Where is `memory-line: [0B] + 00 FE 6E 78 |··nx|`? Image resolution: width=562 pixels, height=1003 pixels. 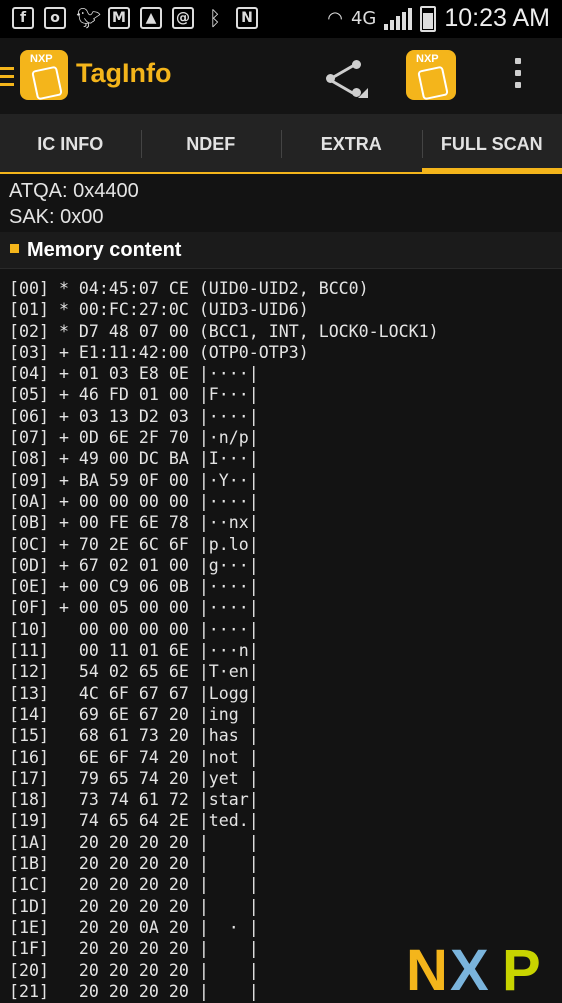
memory-line: [0B] + 00 FE 6E 78 |··nx| is located at coordinates (224, 522).